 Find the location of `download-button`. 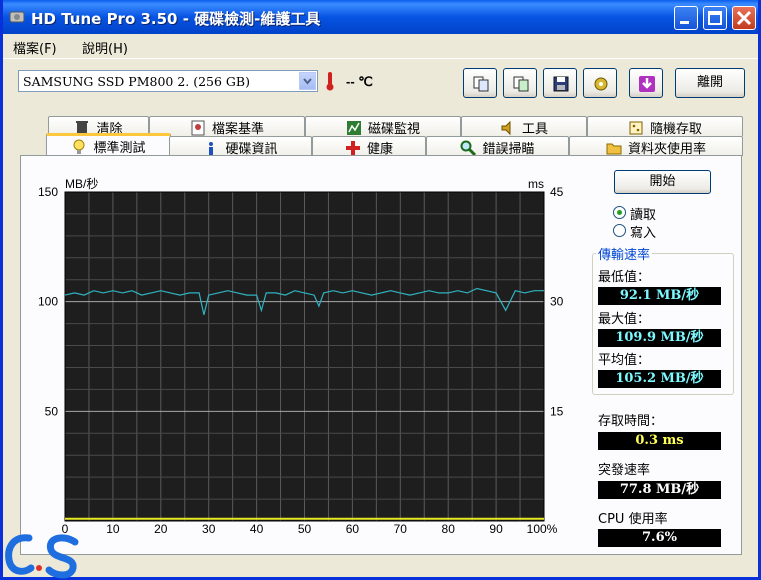

download-button is located at coordinates (646, 83).